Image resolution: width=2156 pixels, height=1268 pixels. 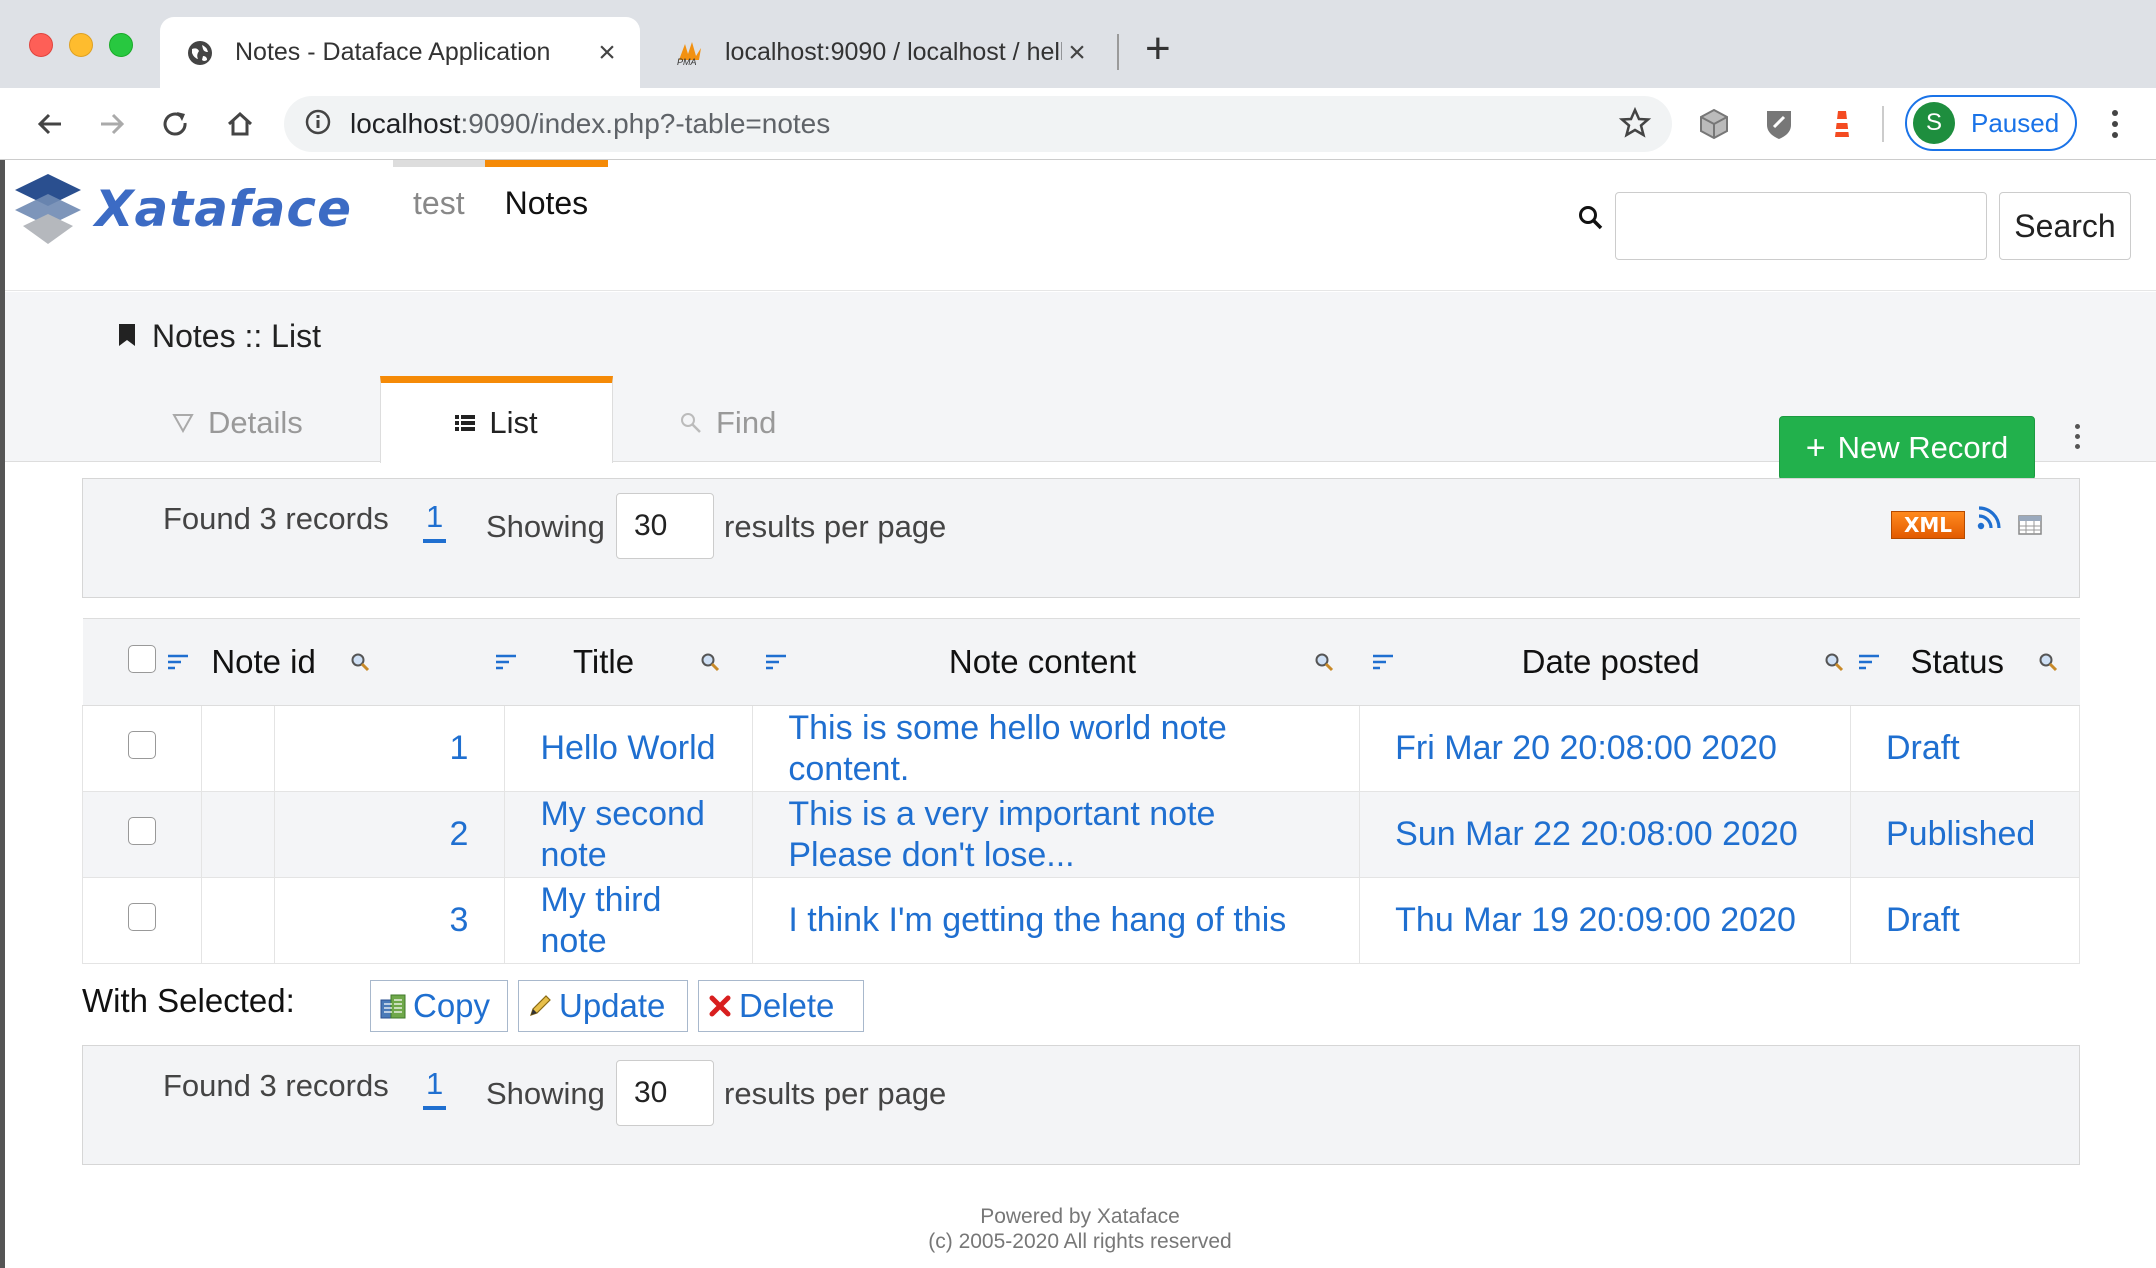 I want to click on extension-cube-icon, so click(x=1714, y=124).